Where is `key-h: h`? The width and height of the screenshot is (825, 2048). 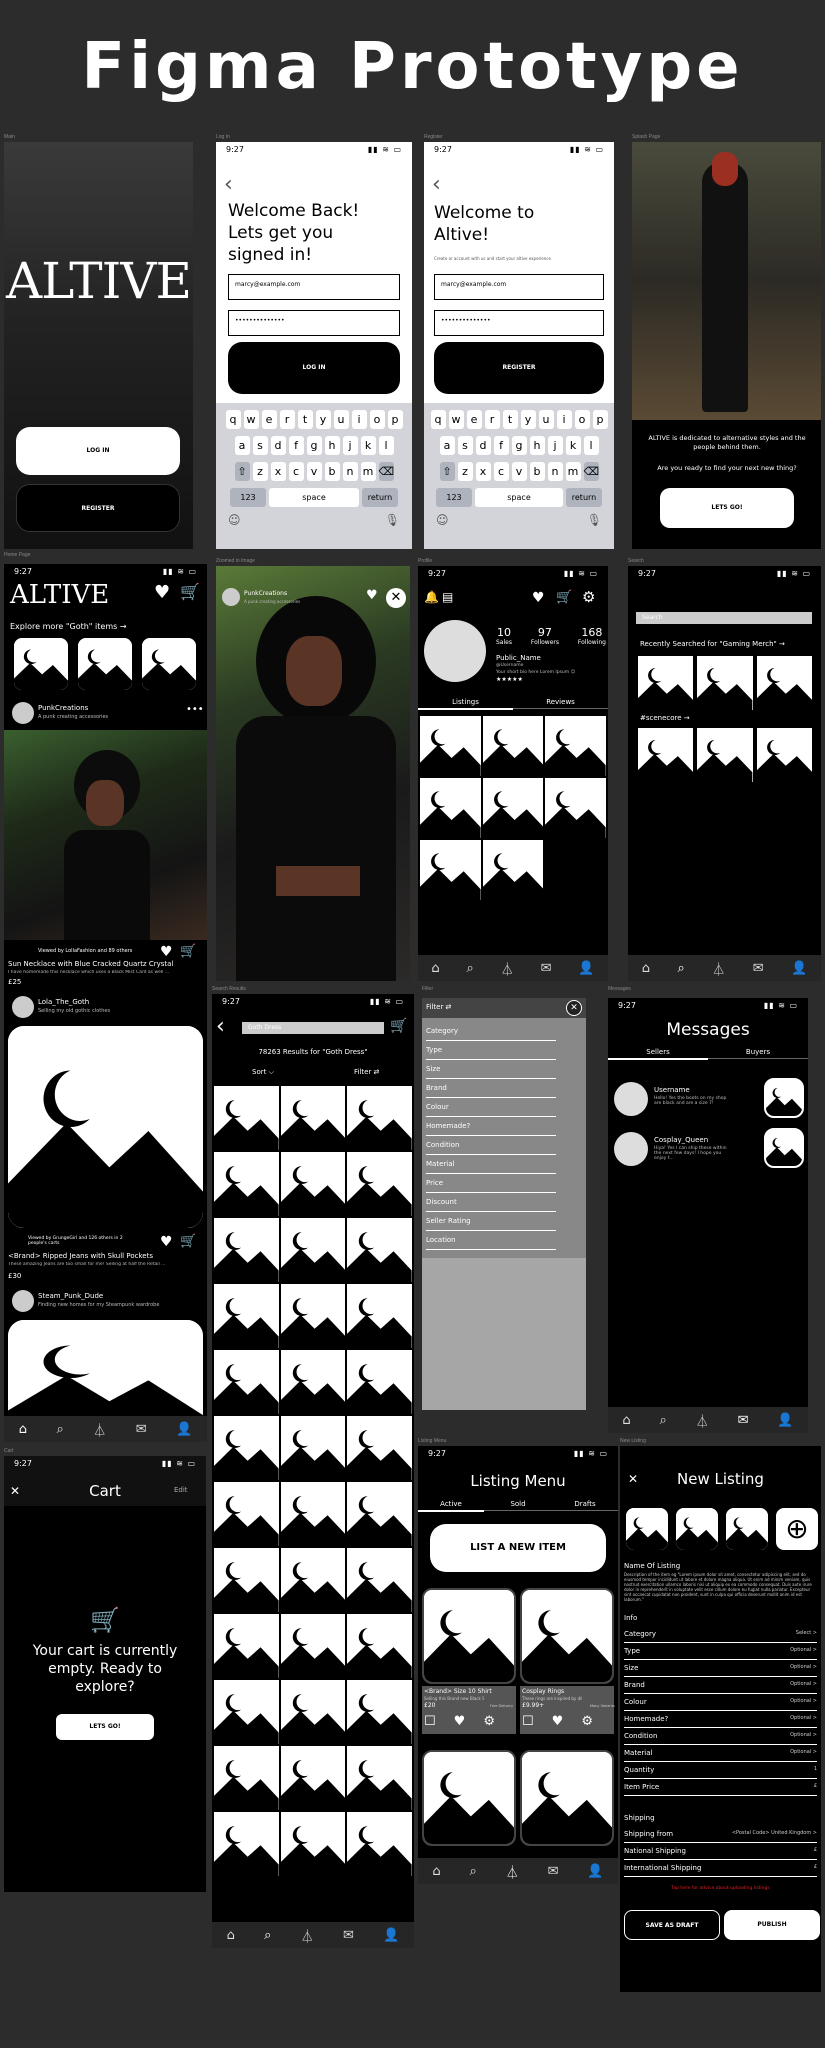
key-h: h is located at coordinates (537, 445).